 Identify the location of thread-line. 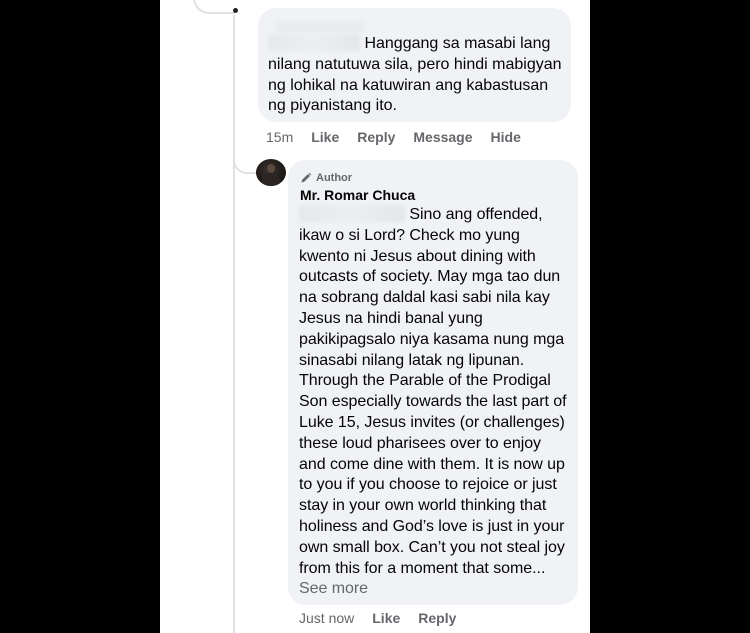
(234, 324).